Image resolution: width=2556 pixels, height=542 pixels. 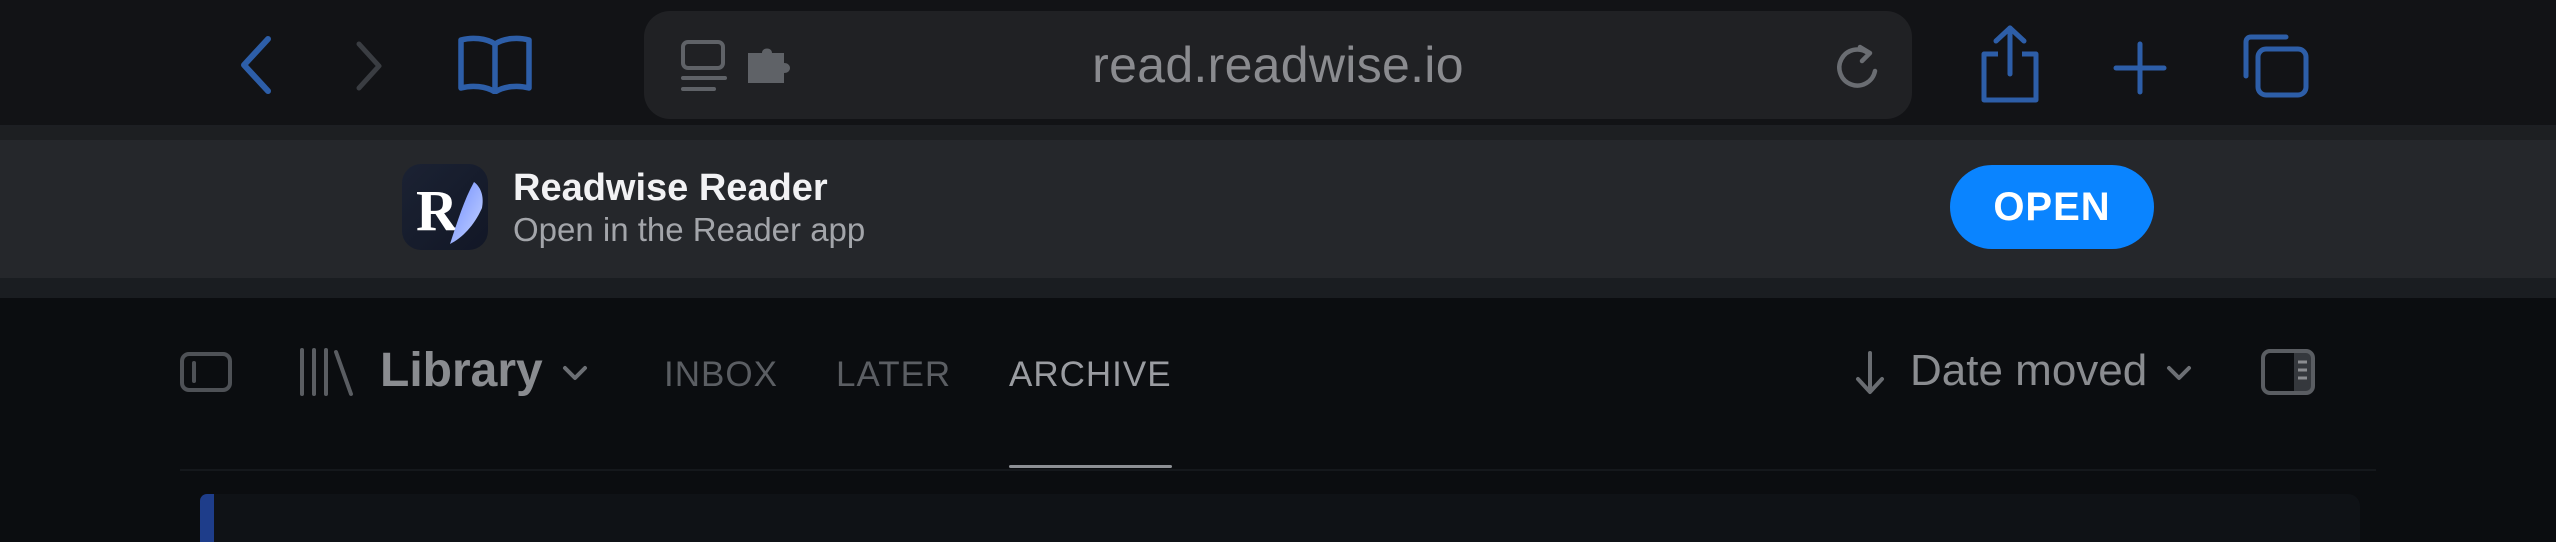 I want to click on tabs-icon, so click(x=2276, y=66).